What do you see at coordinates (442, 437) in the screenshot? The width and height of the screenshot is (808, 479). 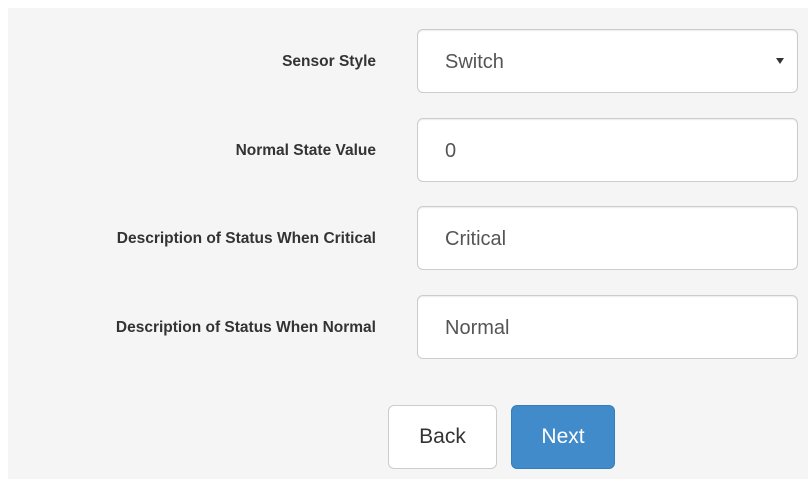 I see `back-button: Back` at bounding box center [442, 437].